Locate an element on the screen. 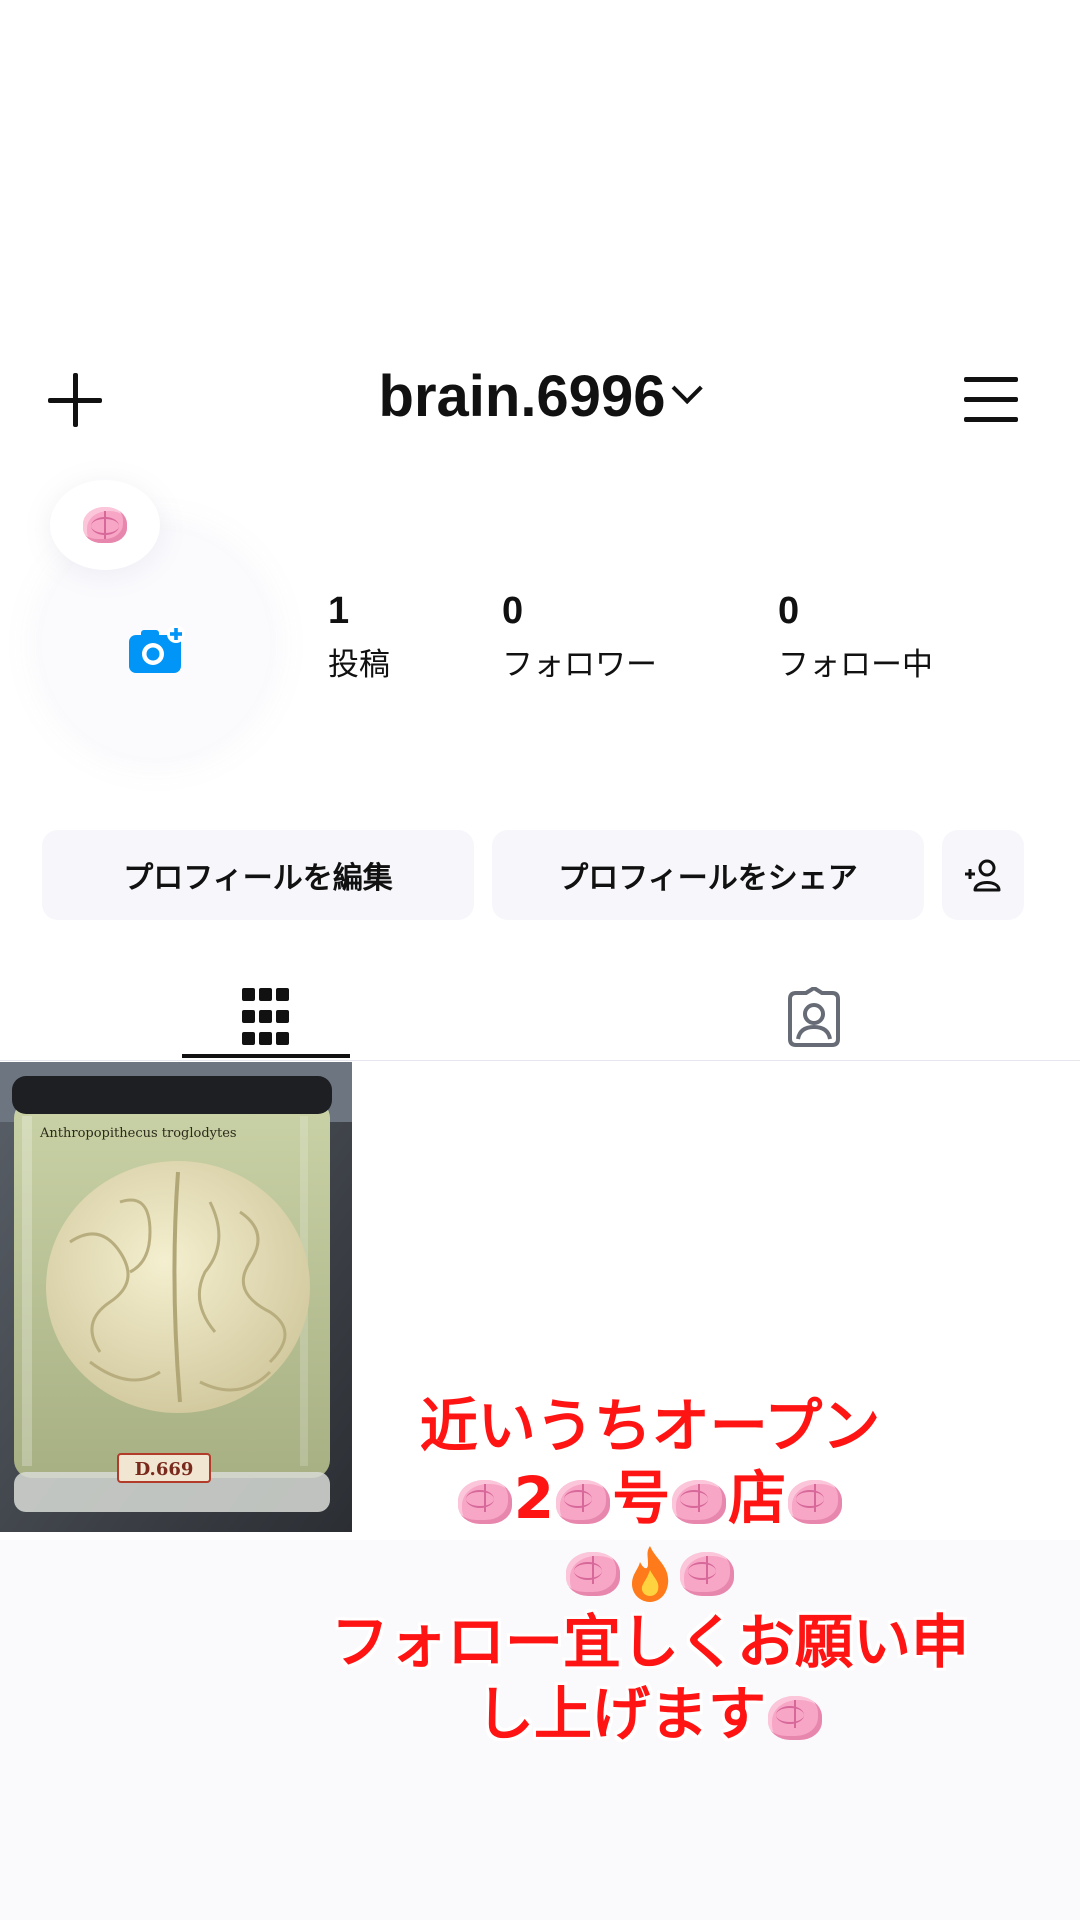 The image size is (1080, 1920). following-label: フォロー中 is located at coordinates (855, 665).